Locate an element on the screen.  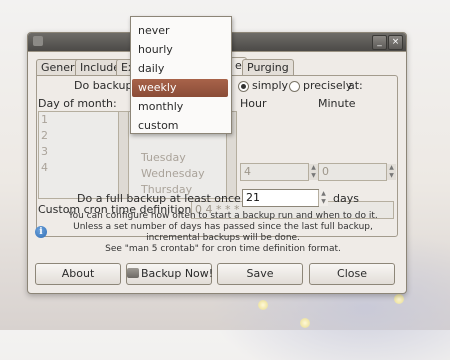
backup-now-label: Backup Now! is located at coordinates (177, 273).